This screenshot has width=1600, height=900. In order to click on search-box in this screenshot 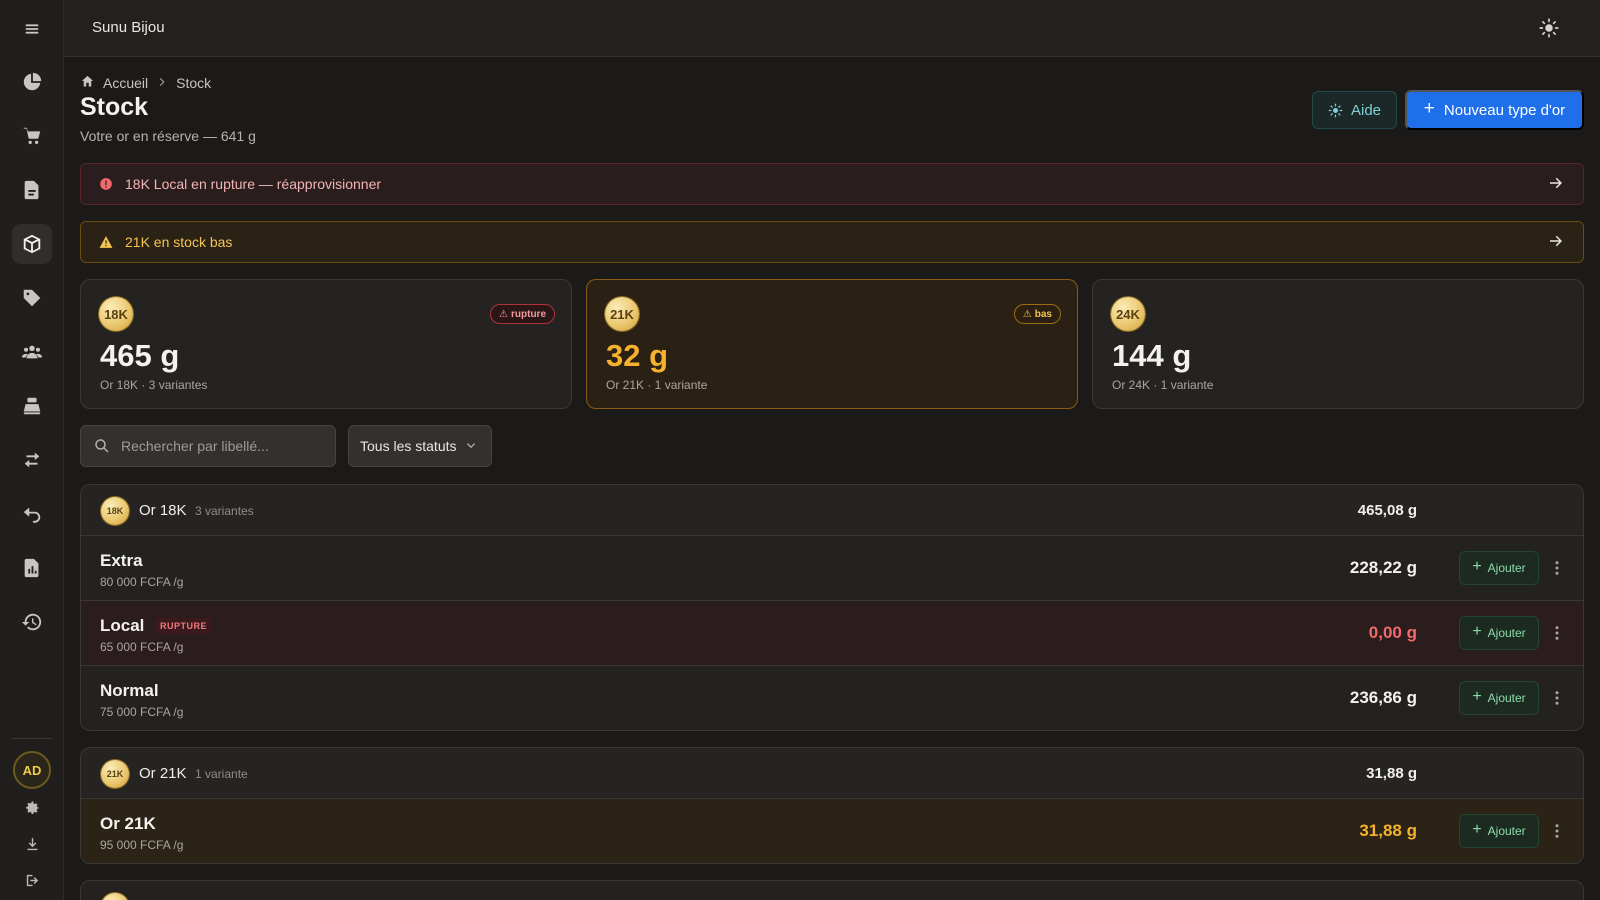, I will do `click(208, 446)`.